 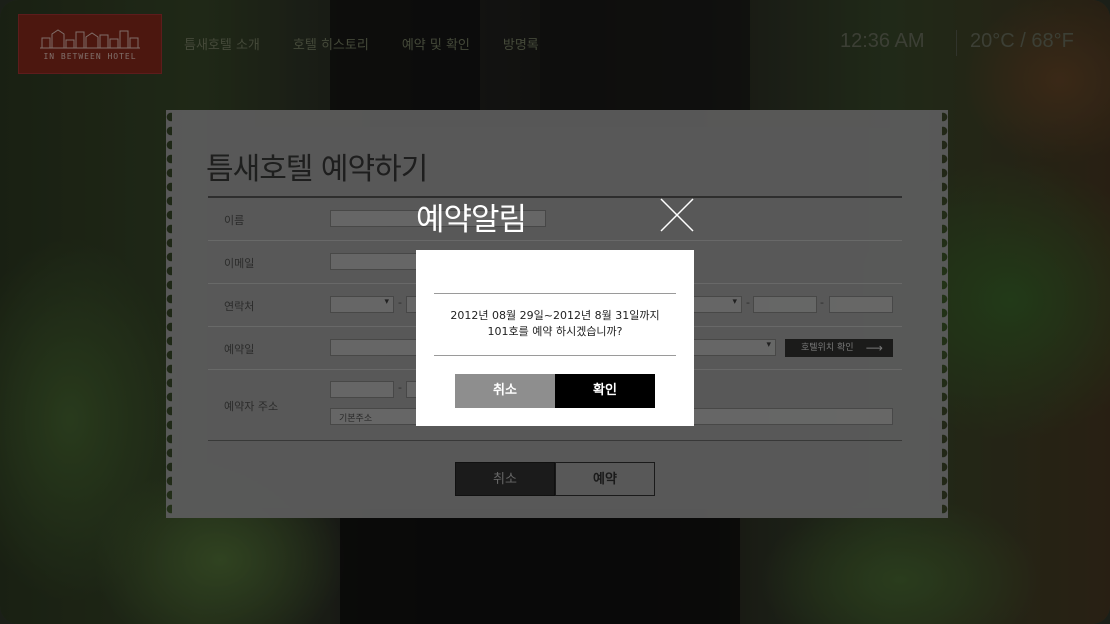 What do you see at coordinates (505, 479) in the screenshot?
I see `form-cancel-button: 취소` at bounding box center [505, 479].